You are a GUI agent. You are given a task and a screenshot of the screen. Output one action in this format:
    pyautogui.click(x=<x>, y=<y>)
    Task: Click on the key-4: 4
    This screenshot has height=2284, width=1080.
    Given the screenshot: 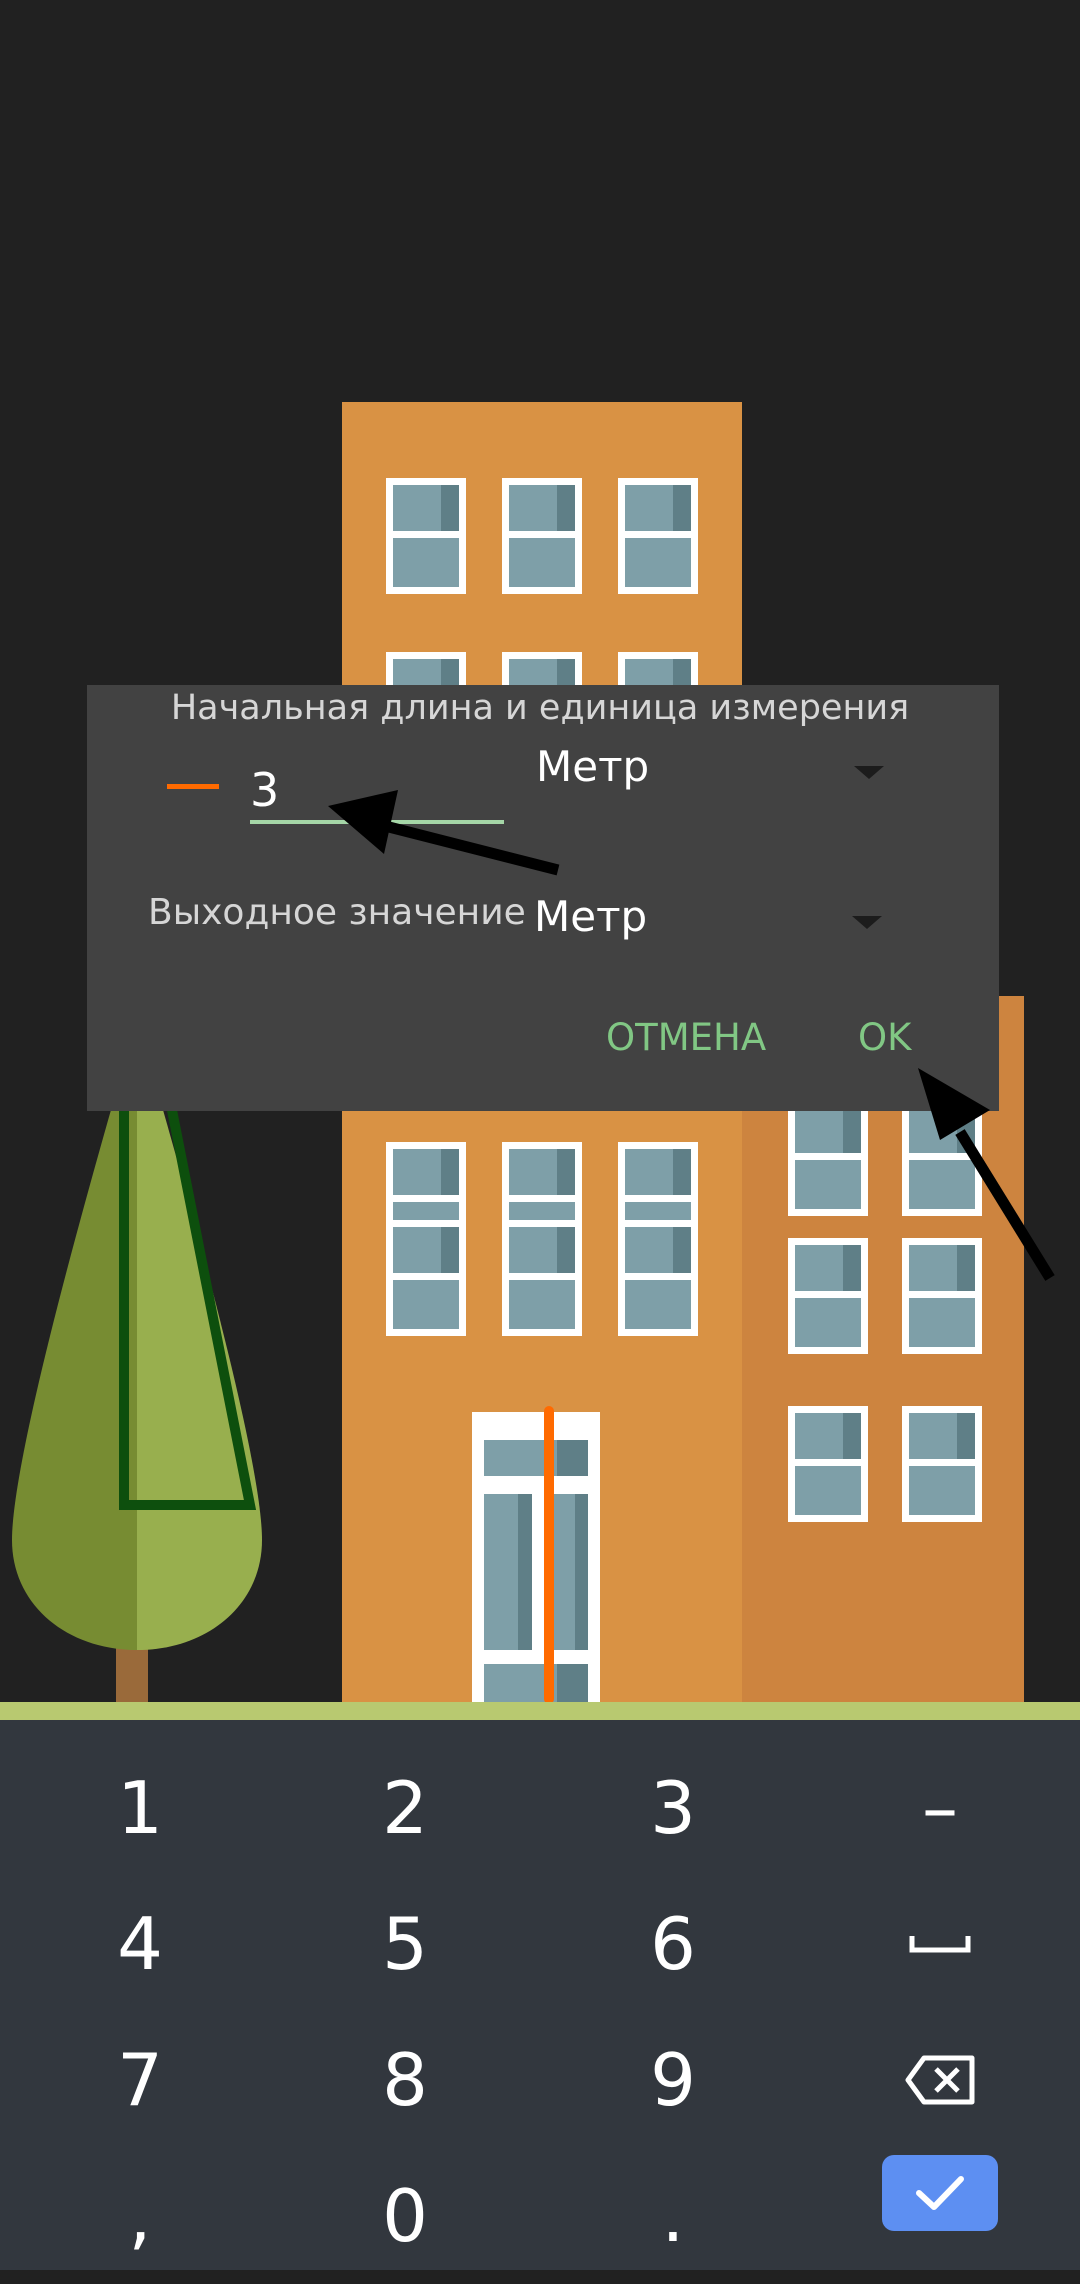 What is the action you would take?
    pyautogui.click(x=140, y=1944)
    